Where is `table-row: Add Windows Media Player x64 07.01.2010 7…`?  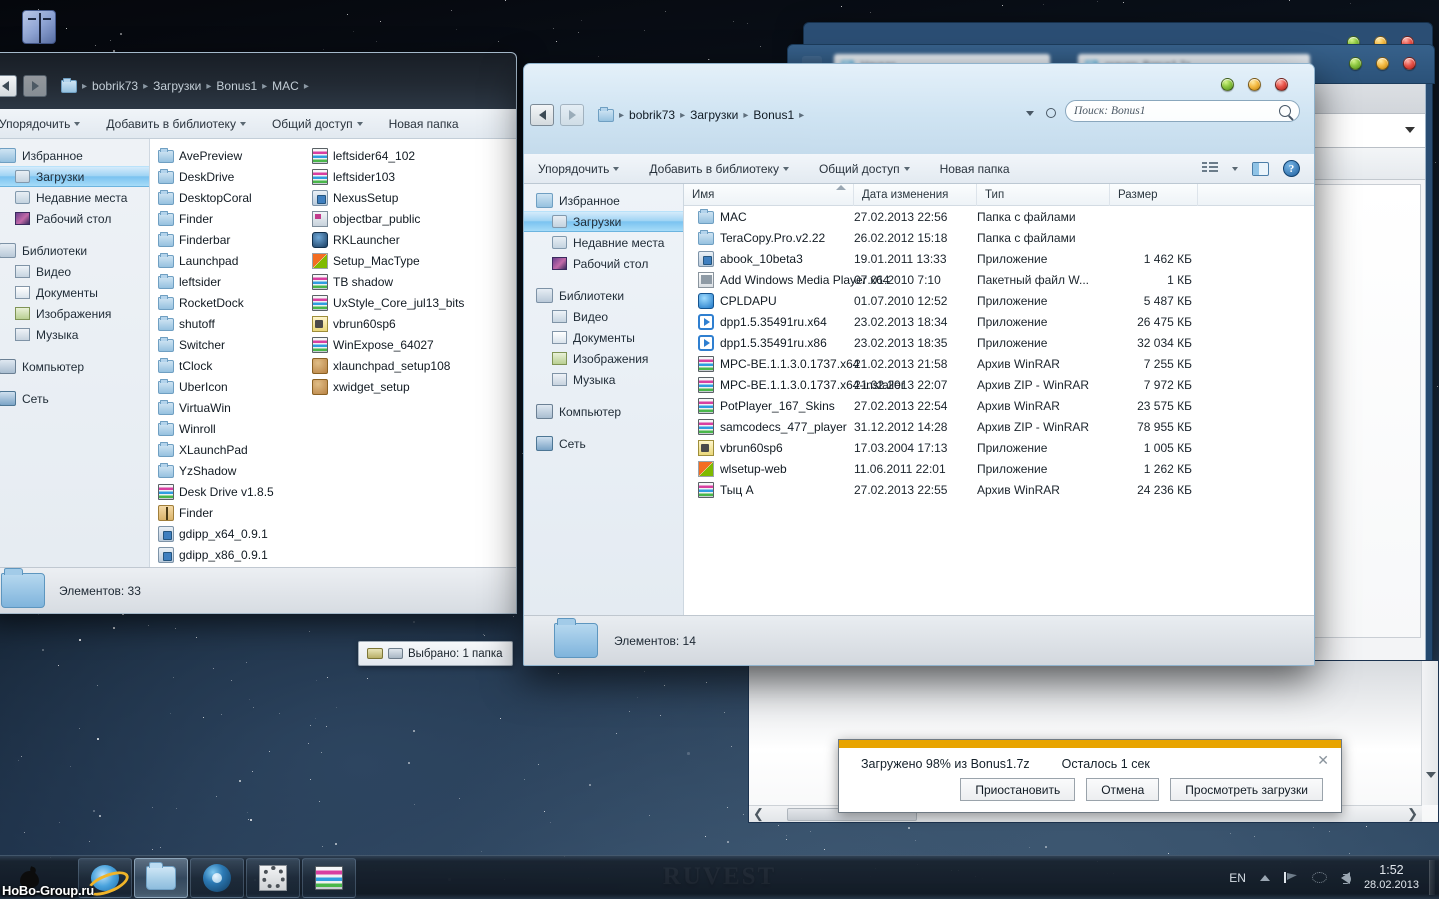 table-row: Add Windows Media Player x64 07.01.2010 7… is located at coordinates (999, 279).